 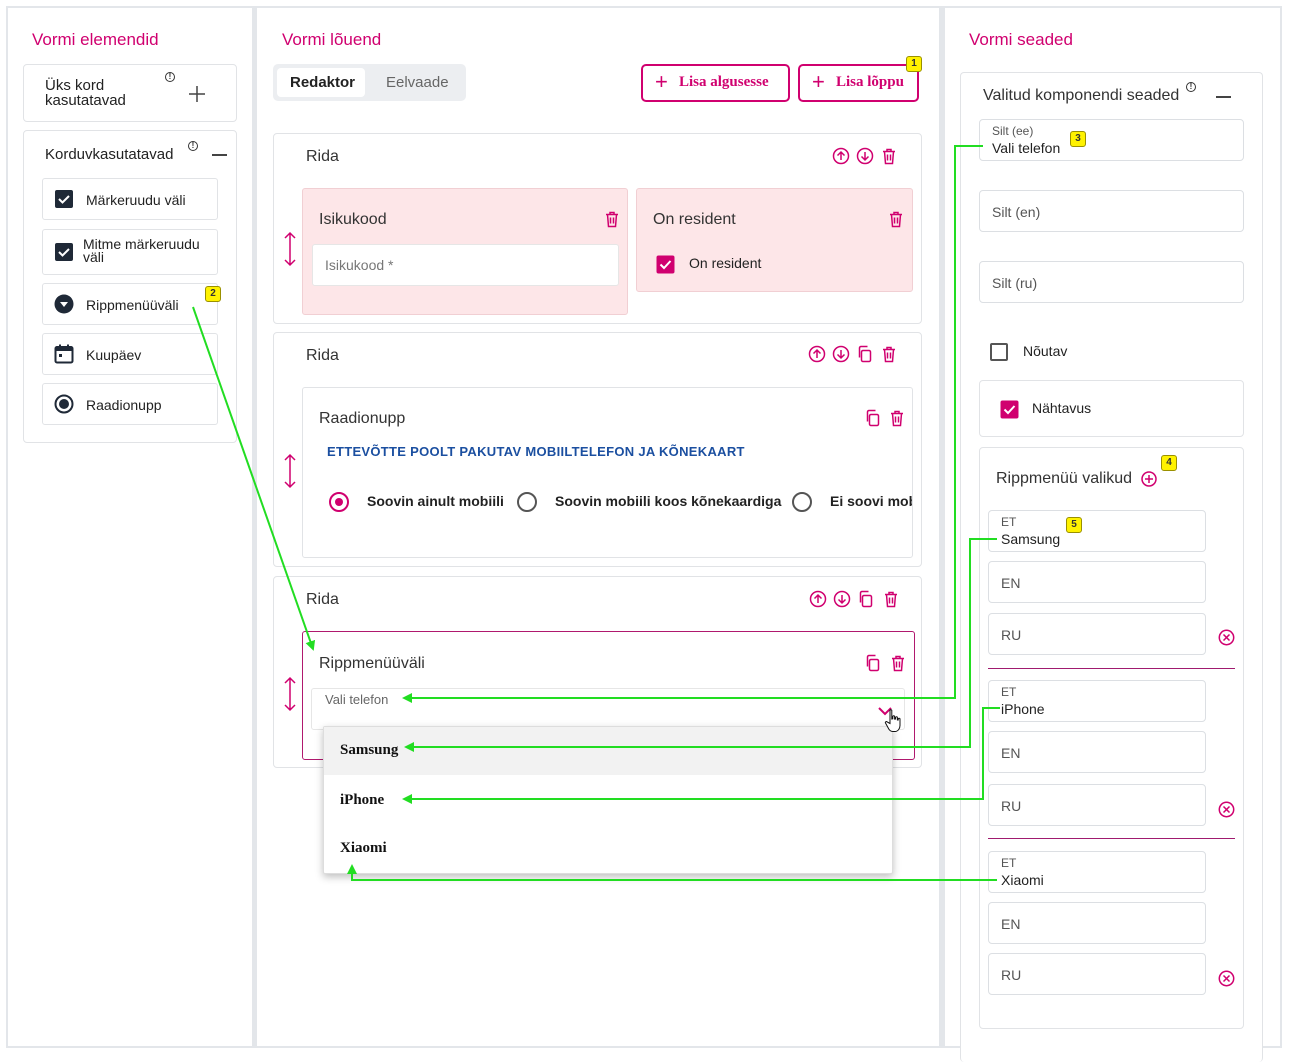 What do you see at coordinates (417, 82) in the screenshot?
I see `tab-preview: Eelvaade` at bounding box center [417, 82].